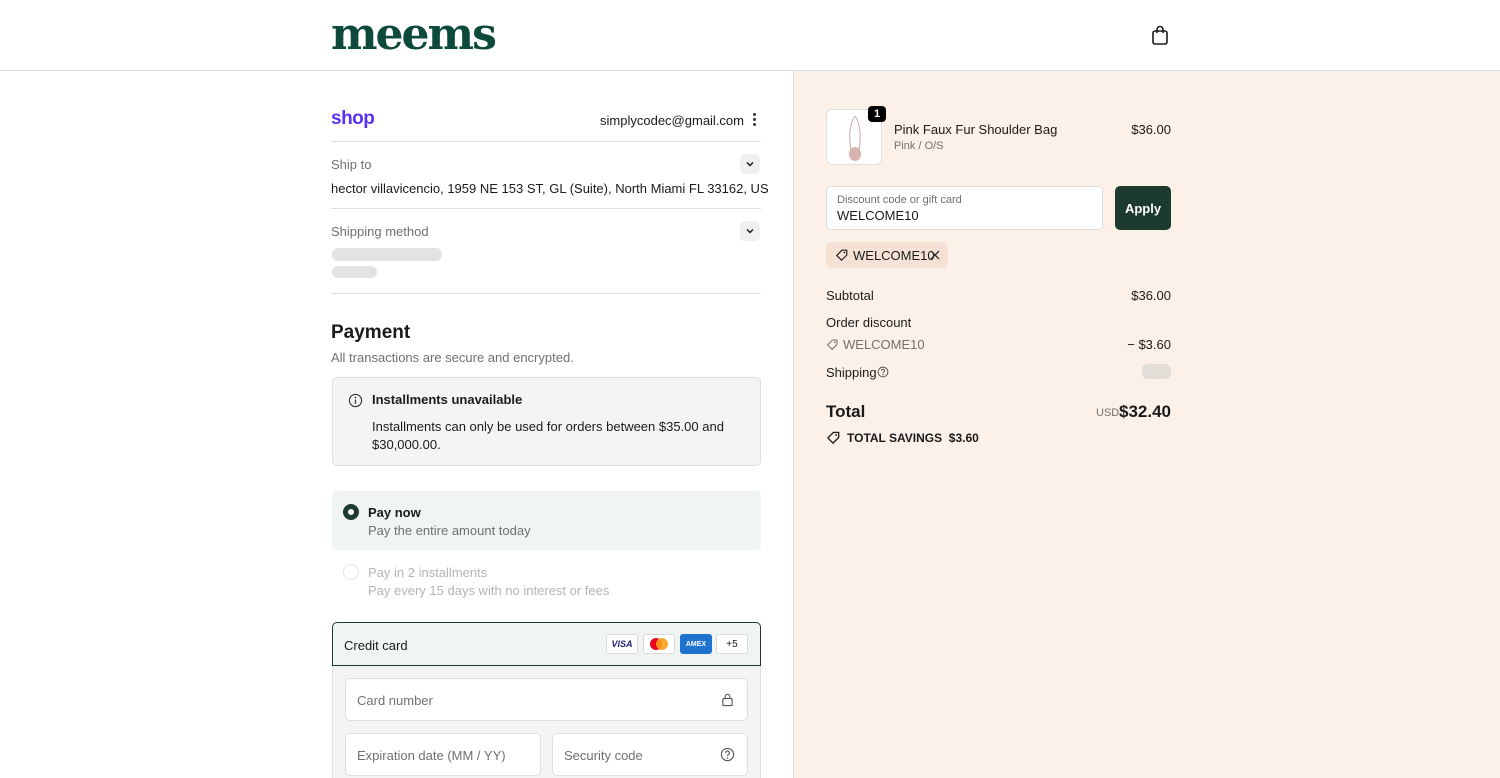  Describe the element at coordinates (884, 344) in the screenshot. I see `order-discount-code: WELCOME10` at that location.